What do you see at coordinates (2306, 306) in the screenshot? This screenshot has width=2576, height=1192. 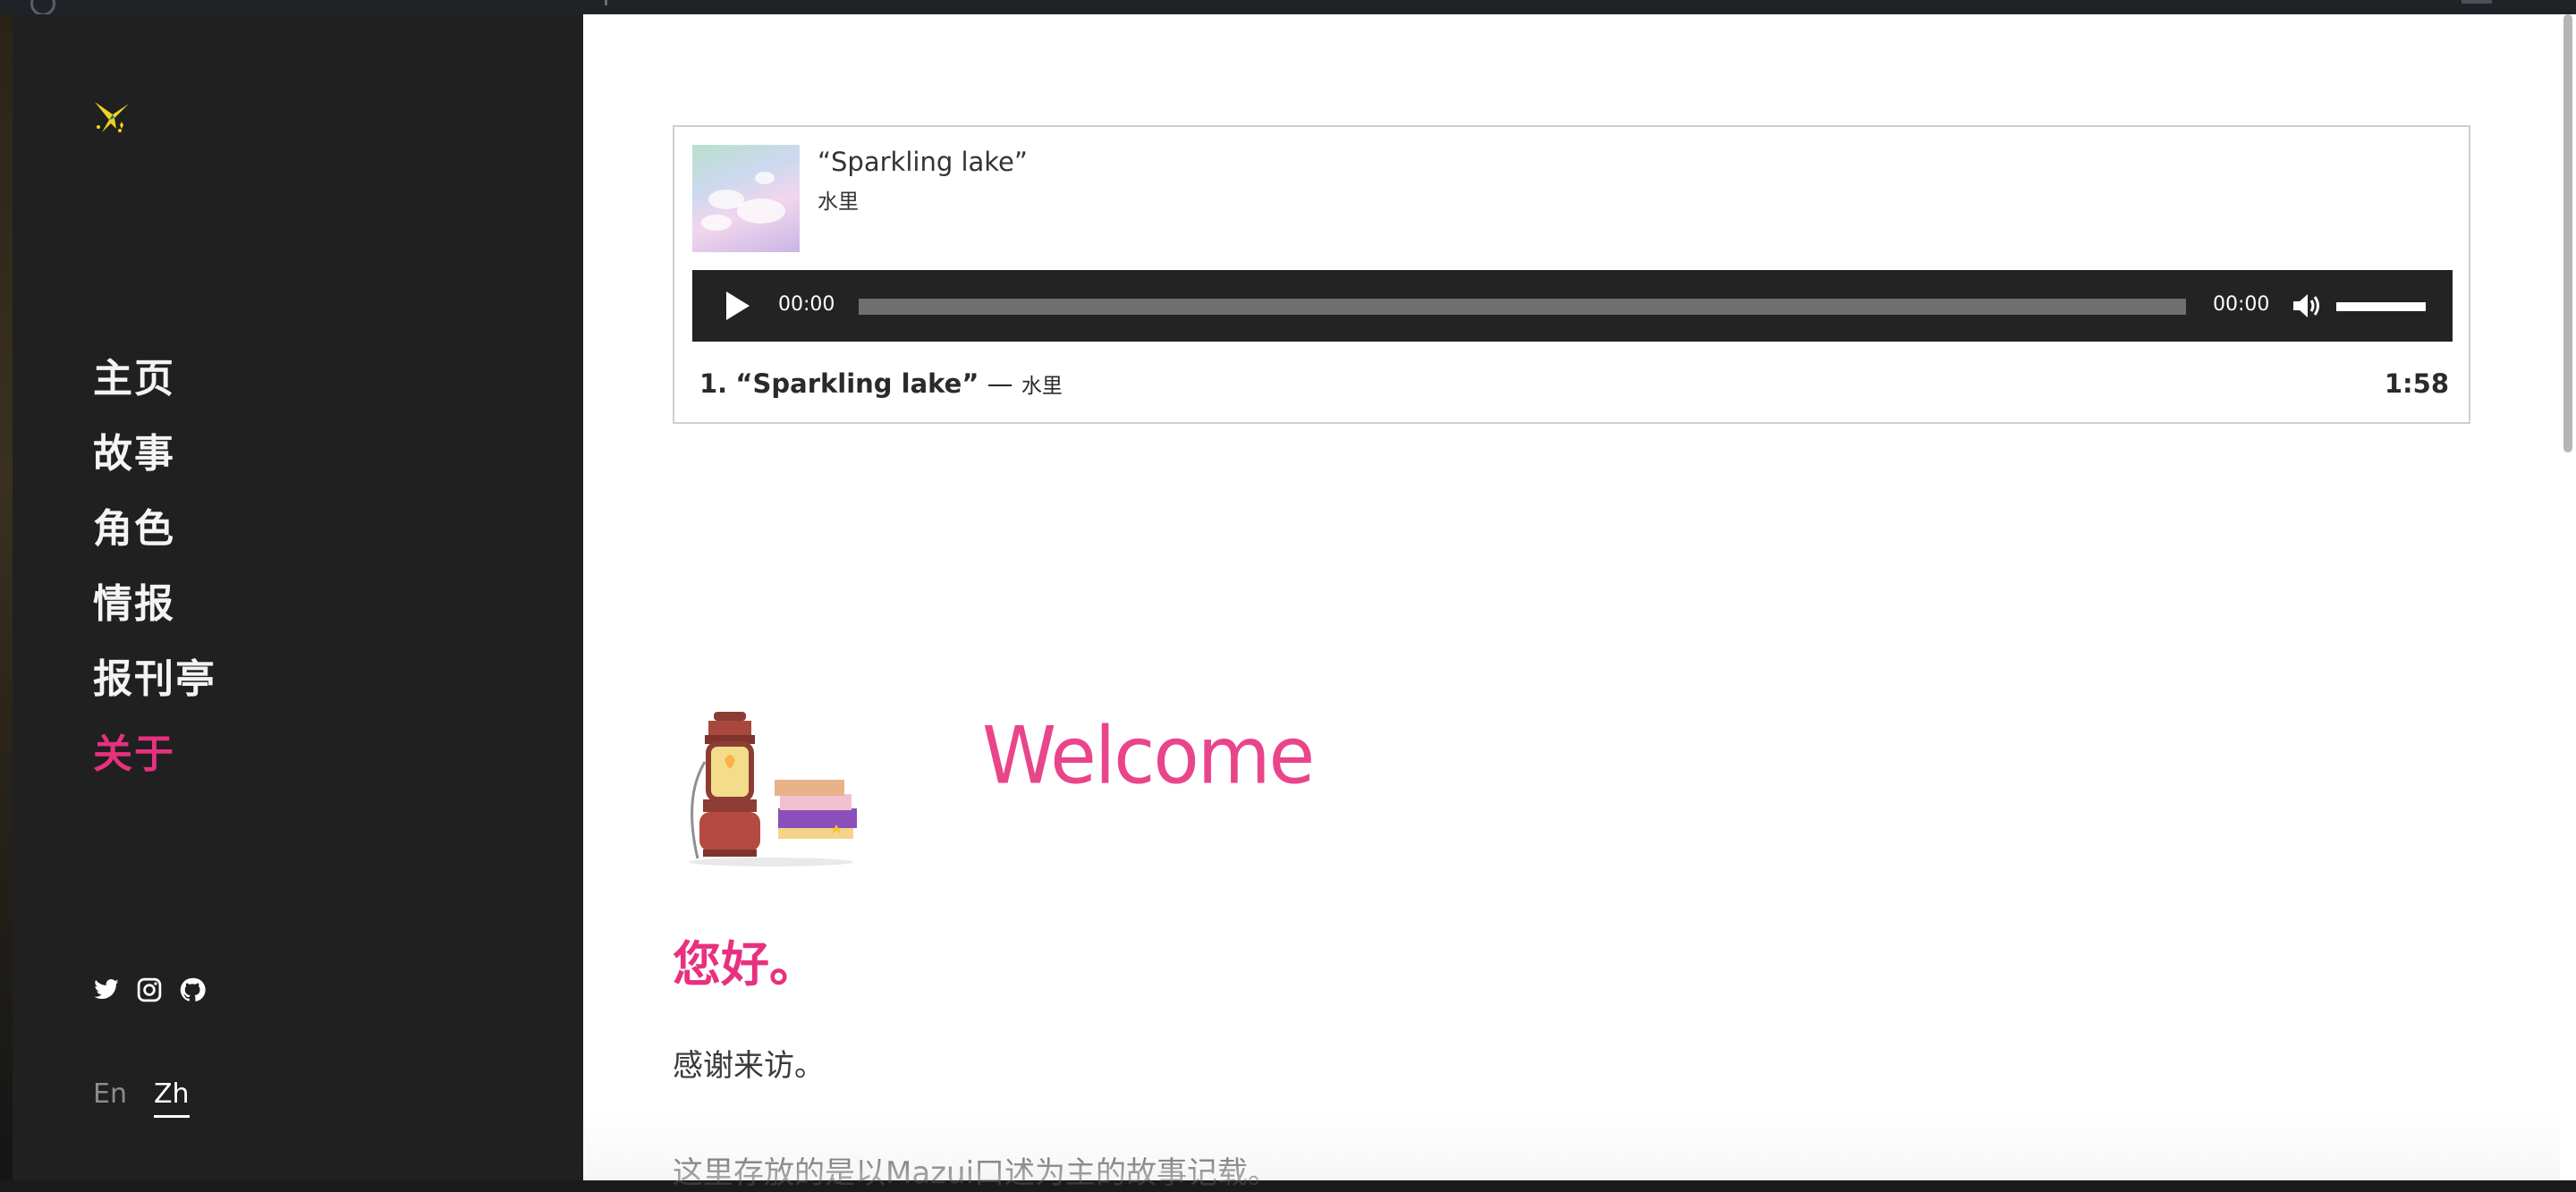 I see `volume-icon` at bounding box center [2306, 306].